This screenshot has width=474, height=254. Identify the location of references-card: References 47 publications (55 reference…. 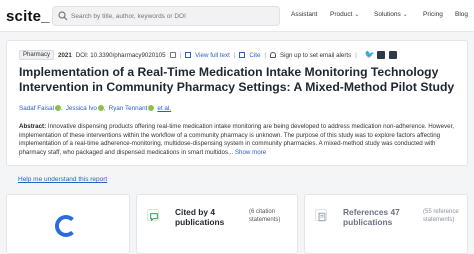
(386, 224).